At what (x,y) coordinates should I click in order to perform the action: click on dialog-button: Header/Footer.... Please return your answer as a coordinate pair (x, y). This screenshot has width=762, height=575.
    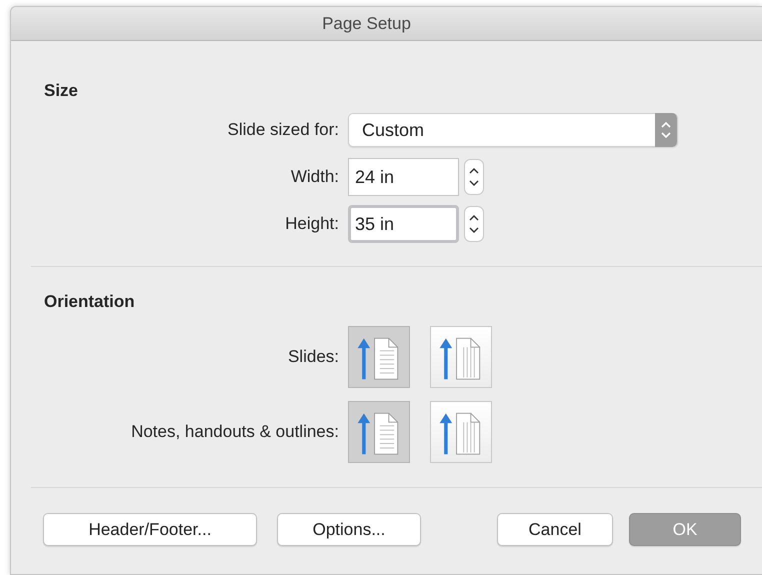
    Looking at the image, I should click on (150, 529).